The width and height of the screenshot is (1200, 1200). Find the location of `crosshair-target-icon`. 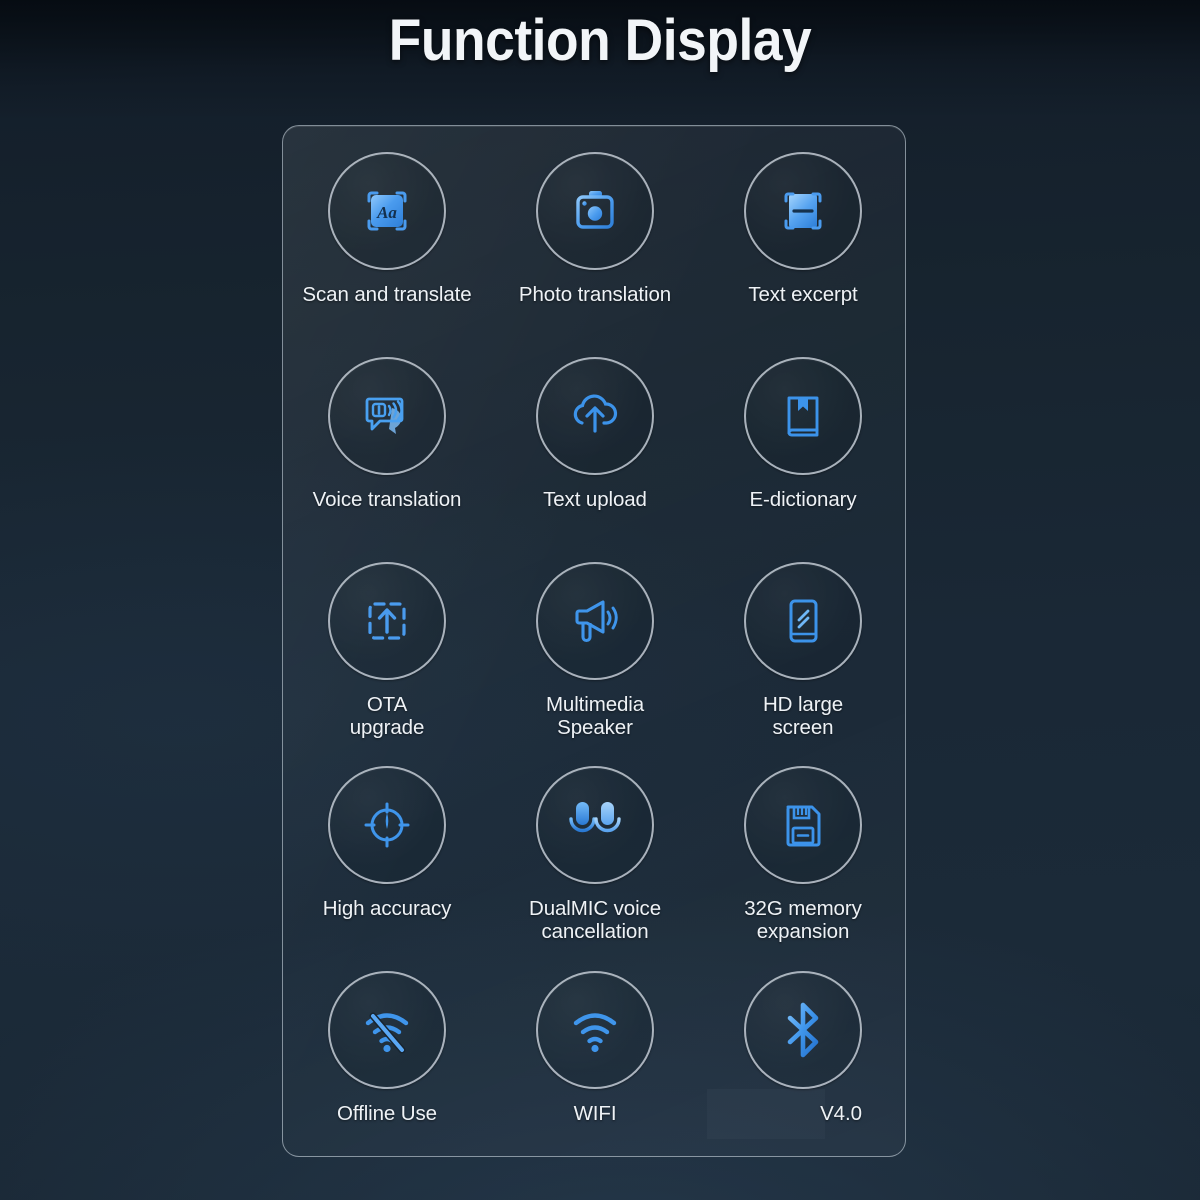

crosshair-target-icon is located at coordinates (387, 825).